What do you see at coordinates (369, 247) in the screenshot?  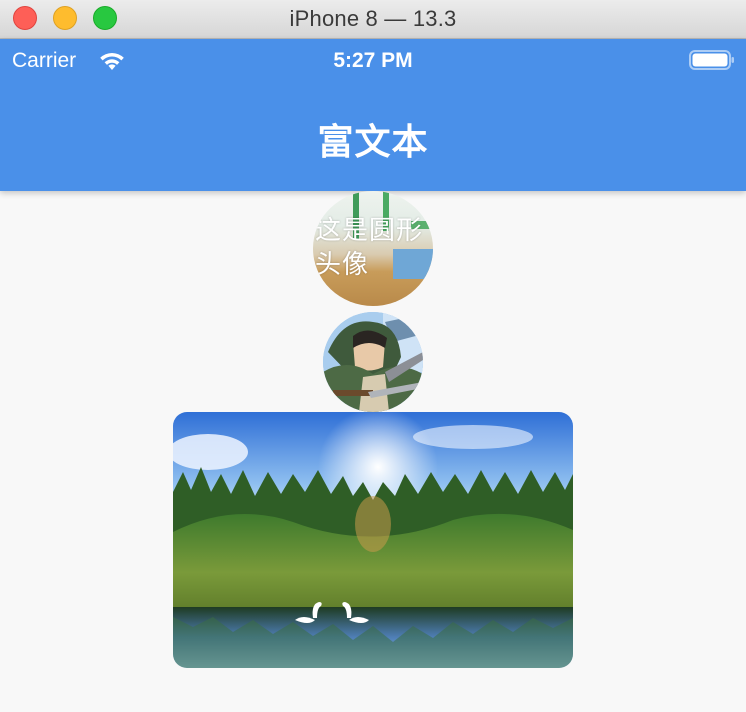 I see `avatar-caption: 这是圆形头像` at bounding box center [369, 247].